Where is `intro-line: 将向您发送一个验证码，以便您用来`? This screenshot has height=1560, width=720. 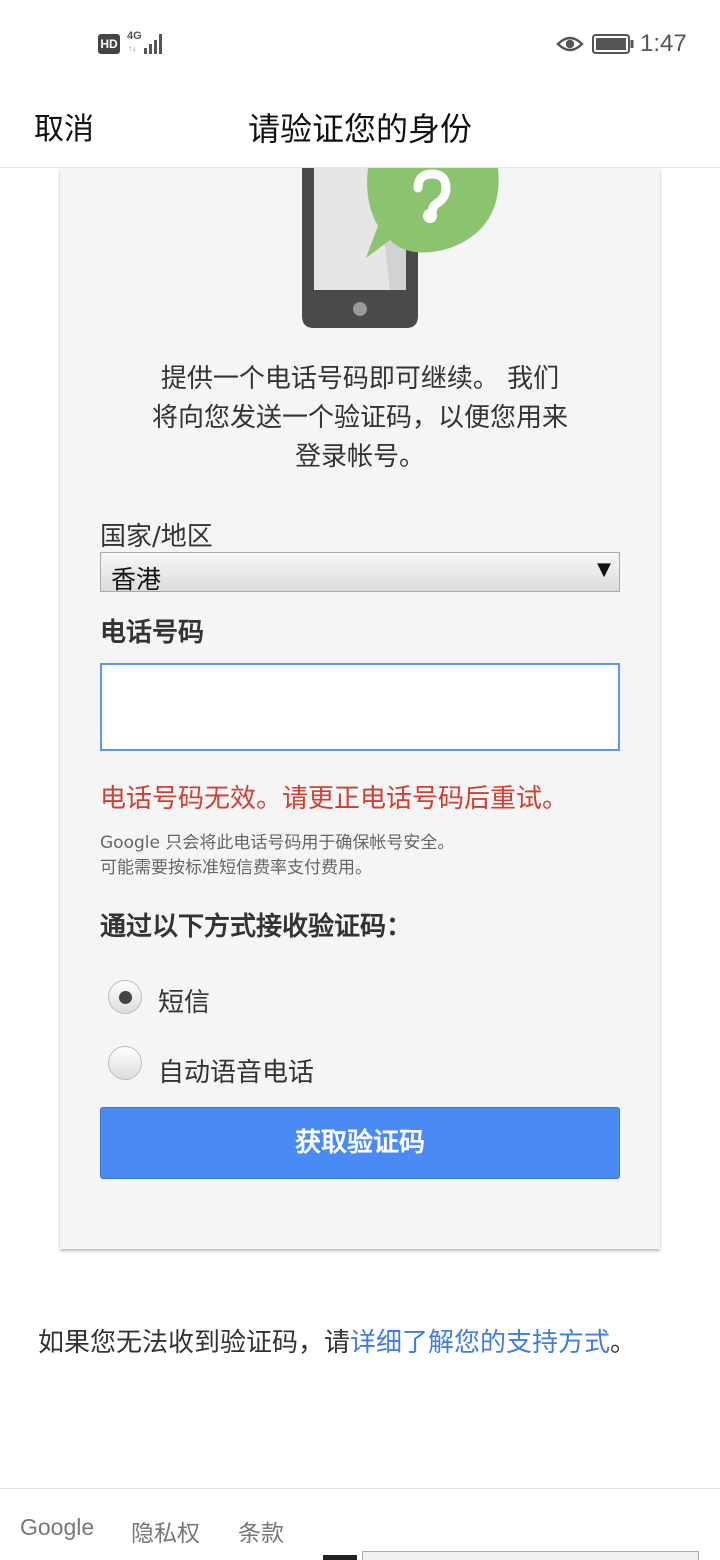
intro-line: 将向您发送一个验证码，以便您用来 is located at coordinates (359, 418).